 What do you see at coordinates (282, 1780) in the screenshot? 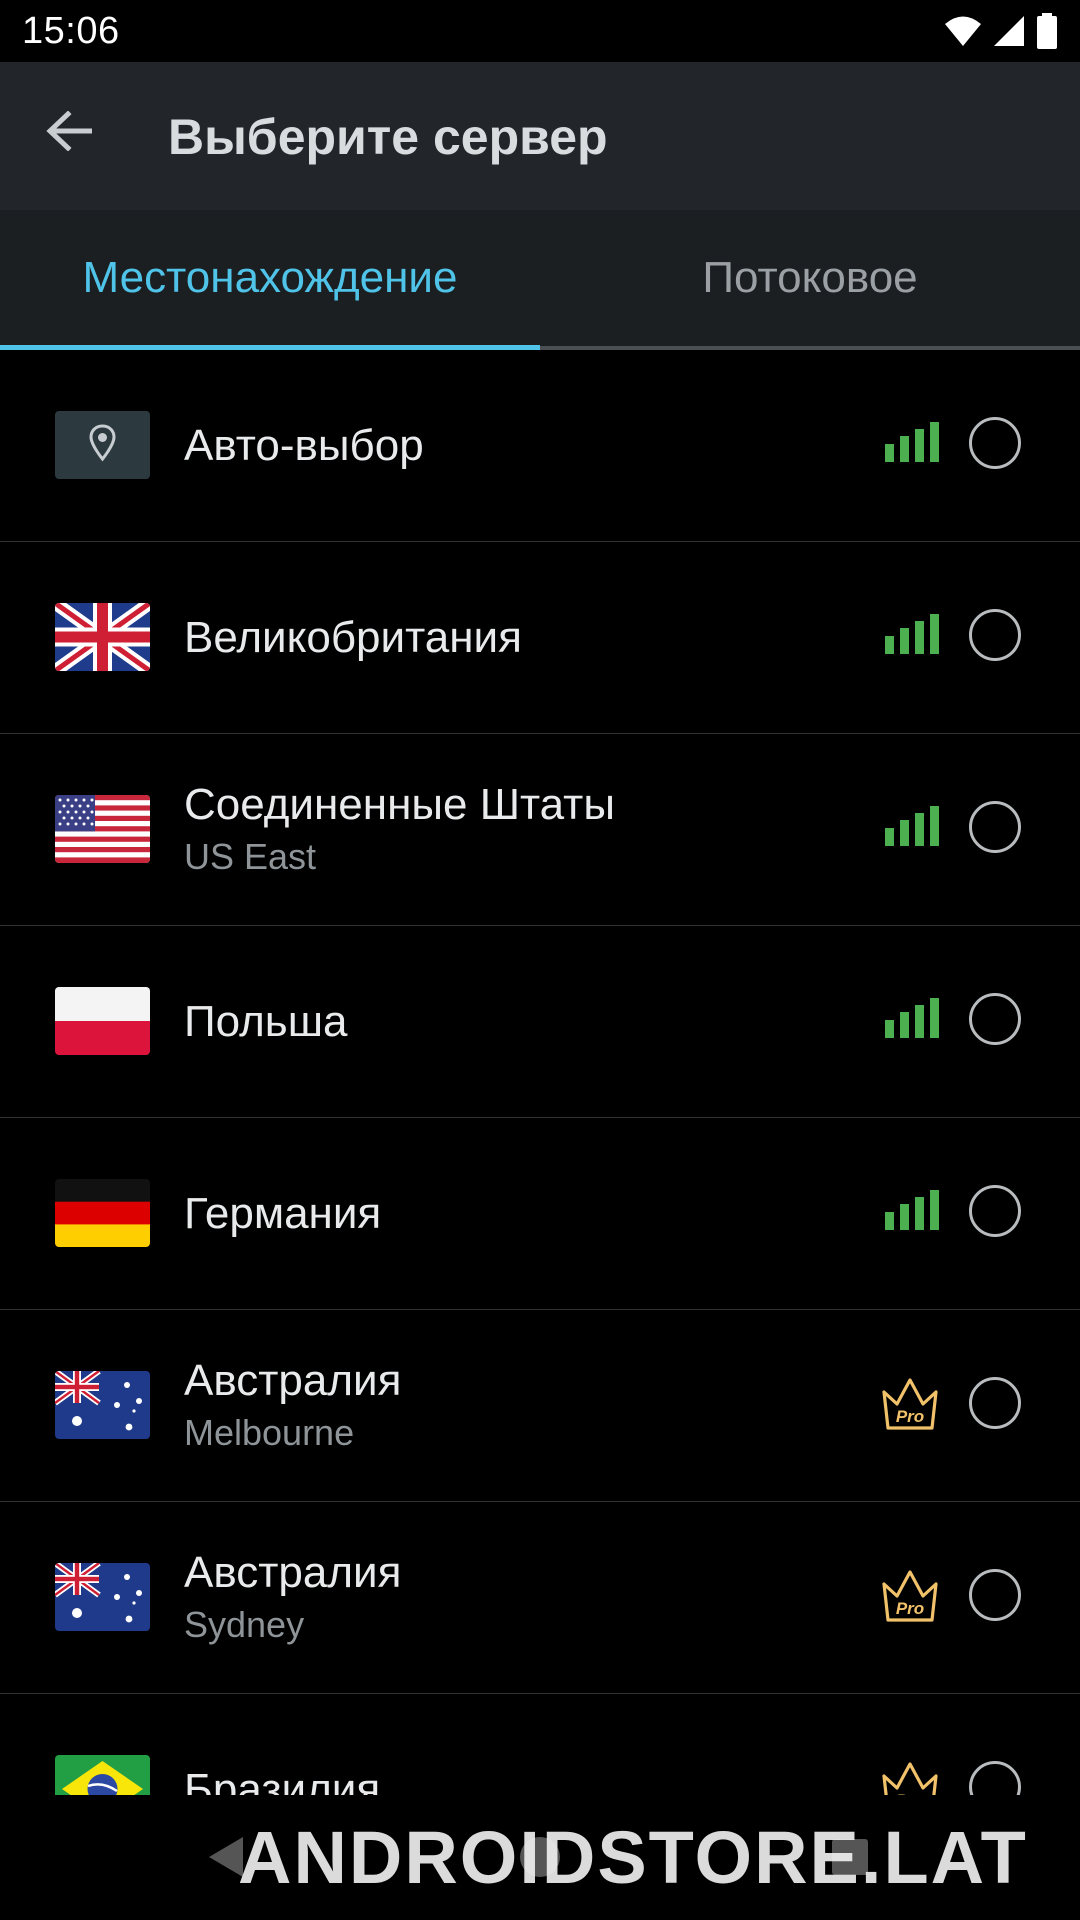
I see `server-name: Бразилия` at bounding box center [282, 1780].